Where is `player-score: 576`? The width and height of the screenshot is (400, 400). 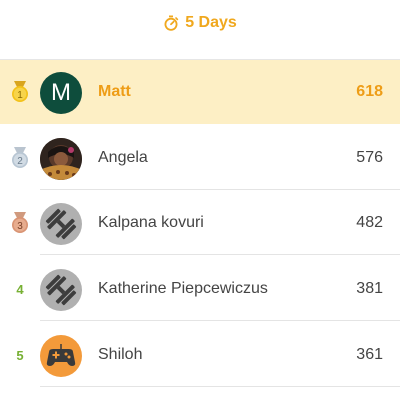
player-score: 576 is located at coordinates (369, 157).